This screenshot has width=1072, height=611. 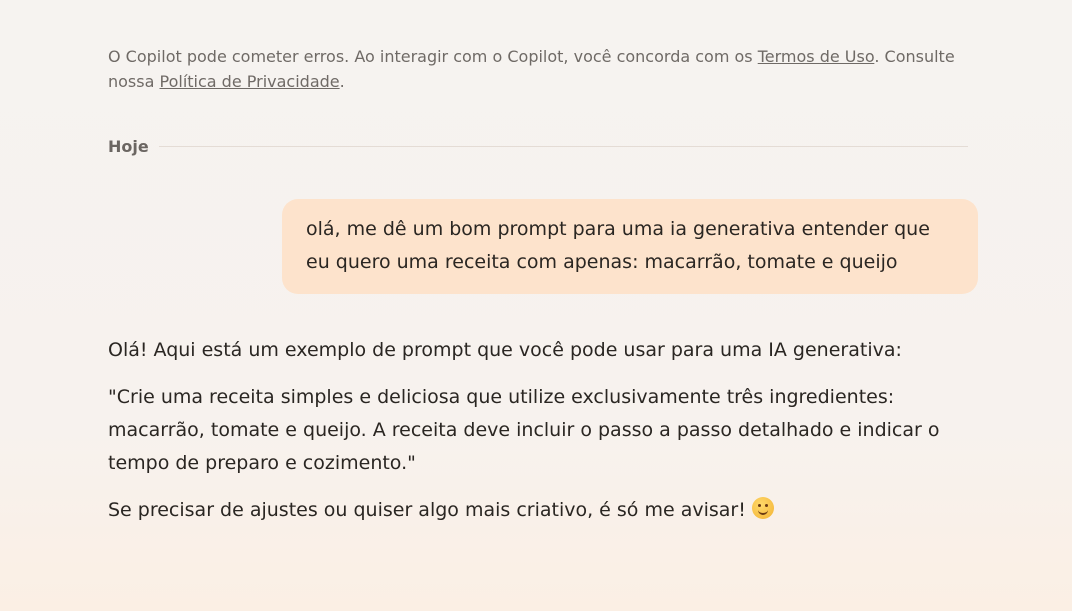 I want to click on date-divider-label: Hoje, so click(x=128, y=146).